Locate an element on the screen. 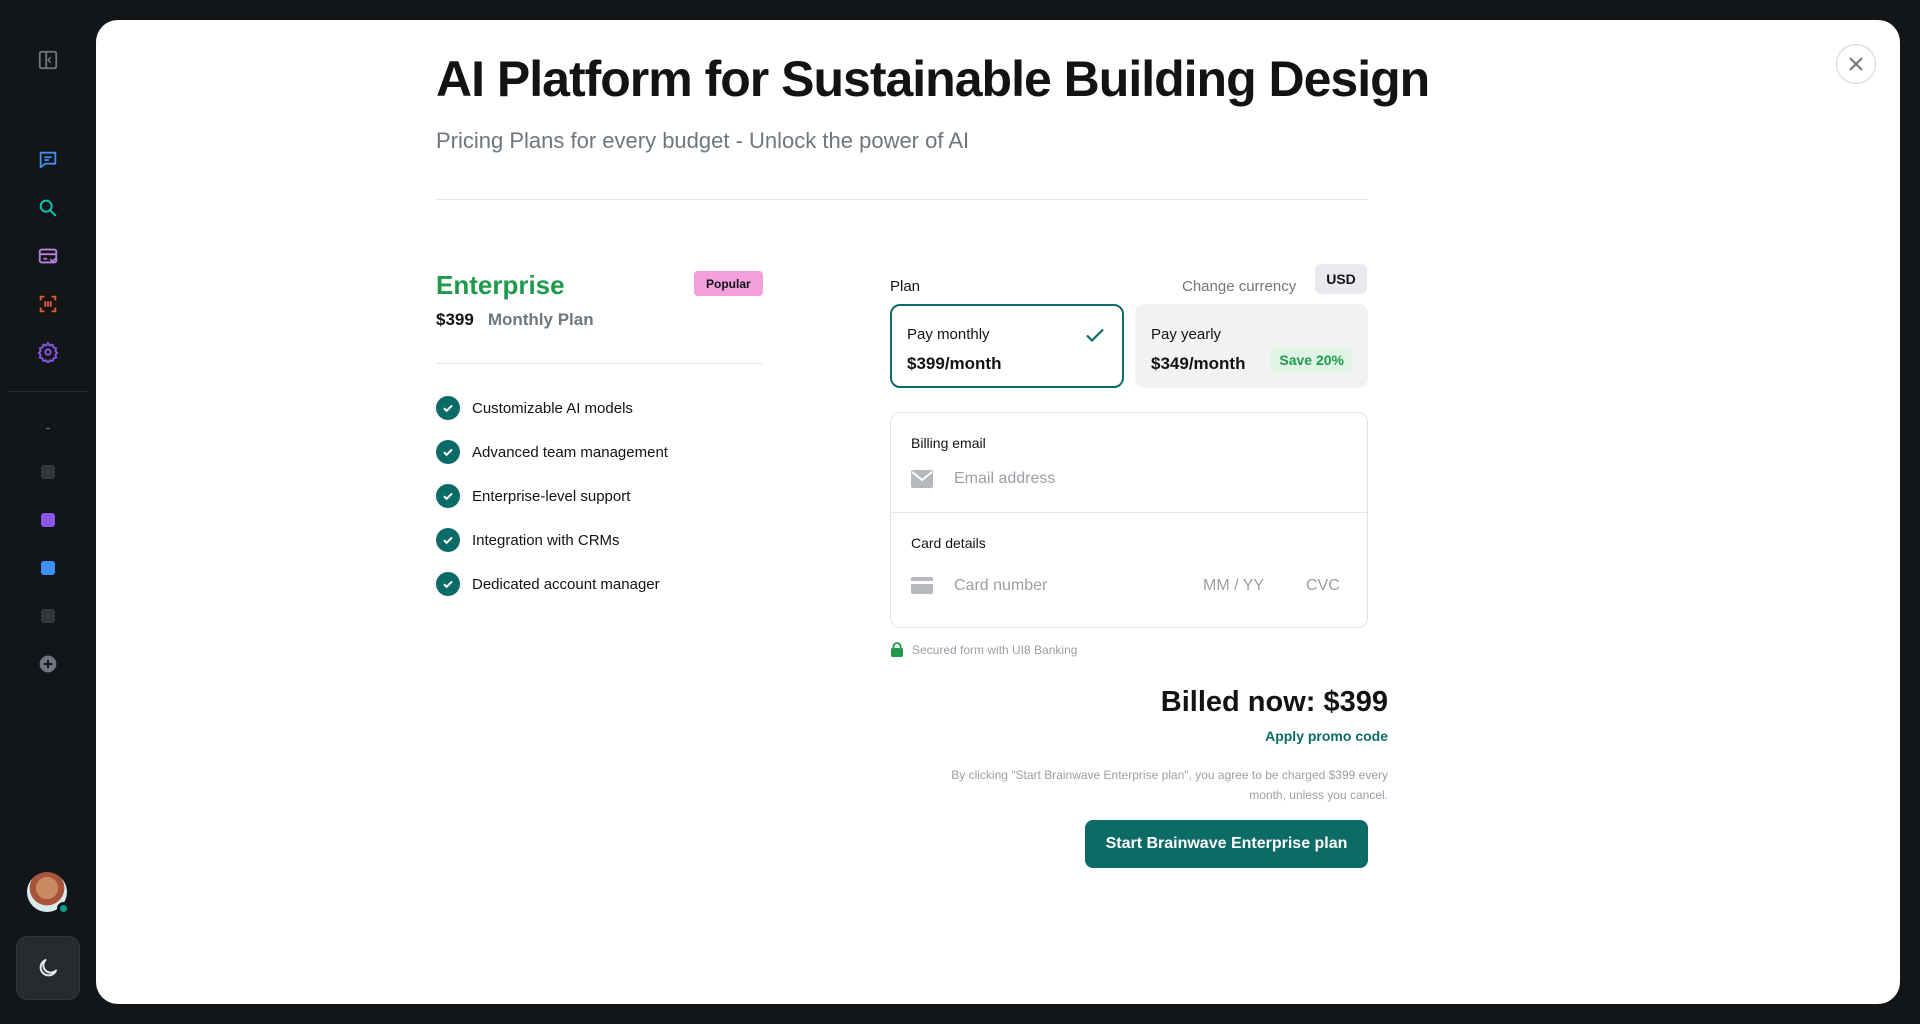 The width and height of the screenshot is (1920, 1024). billing-email-label: Billing email is located at coordinates (948, 443).